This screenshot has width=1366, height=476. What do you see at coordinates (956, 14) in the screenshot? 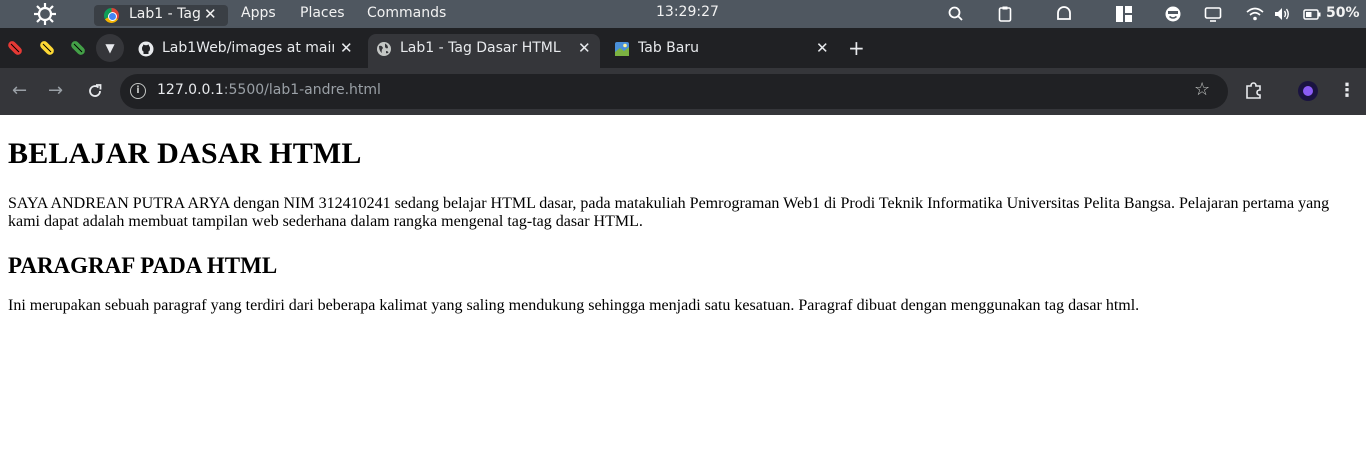
I see `search-icon` at bounding box center [956, 14].